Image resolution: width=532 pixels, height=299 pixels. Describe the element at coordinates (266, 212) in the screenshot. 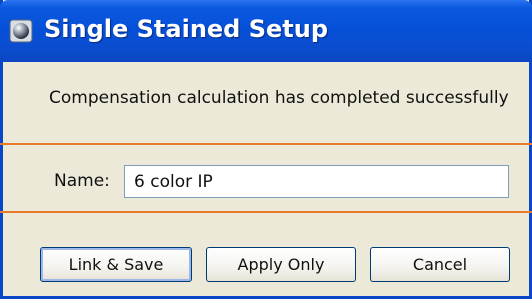

I see `divider-bottom` at that location.